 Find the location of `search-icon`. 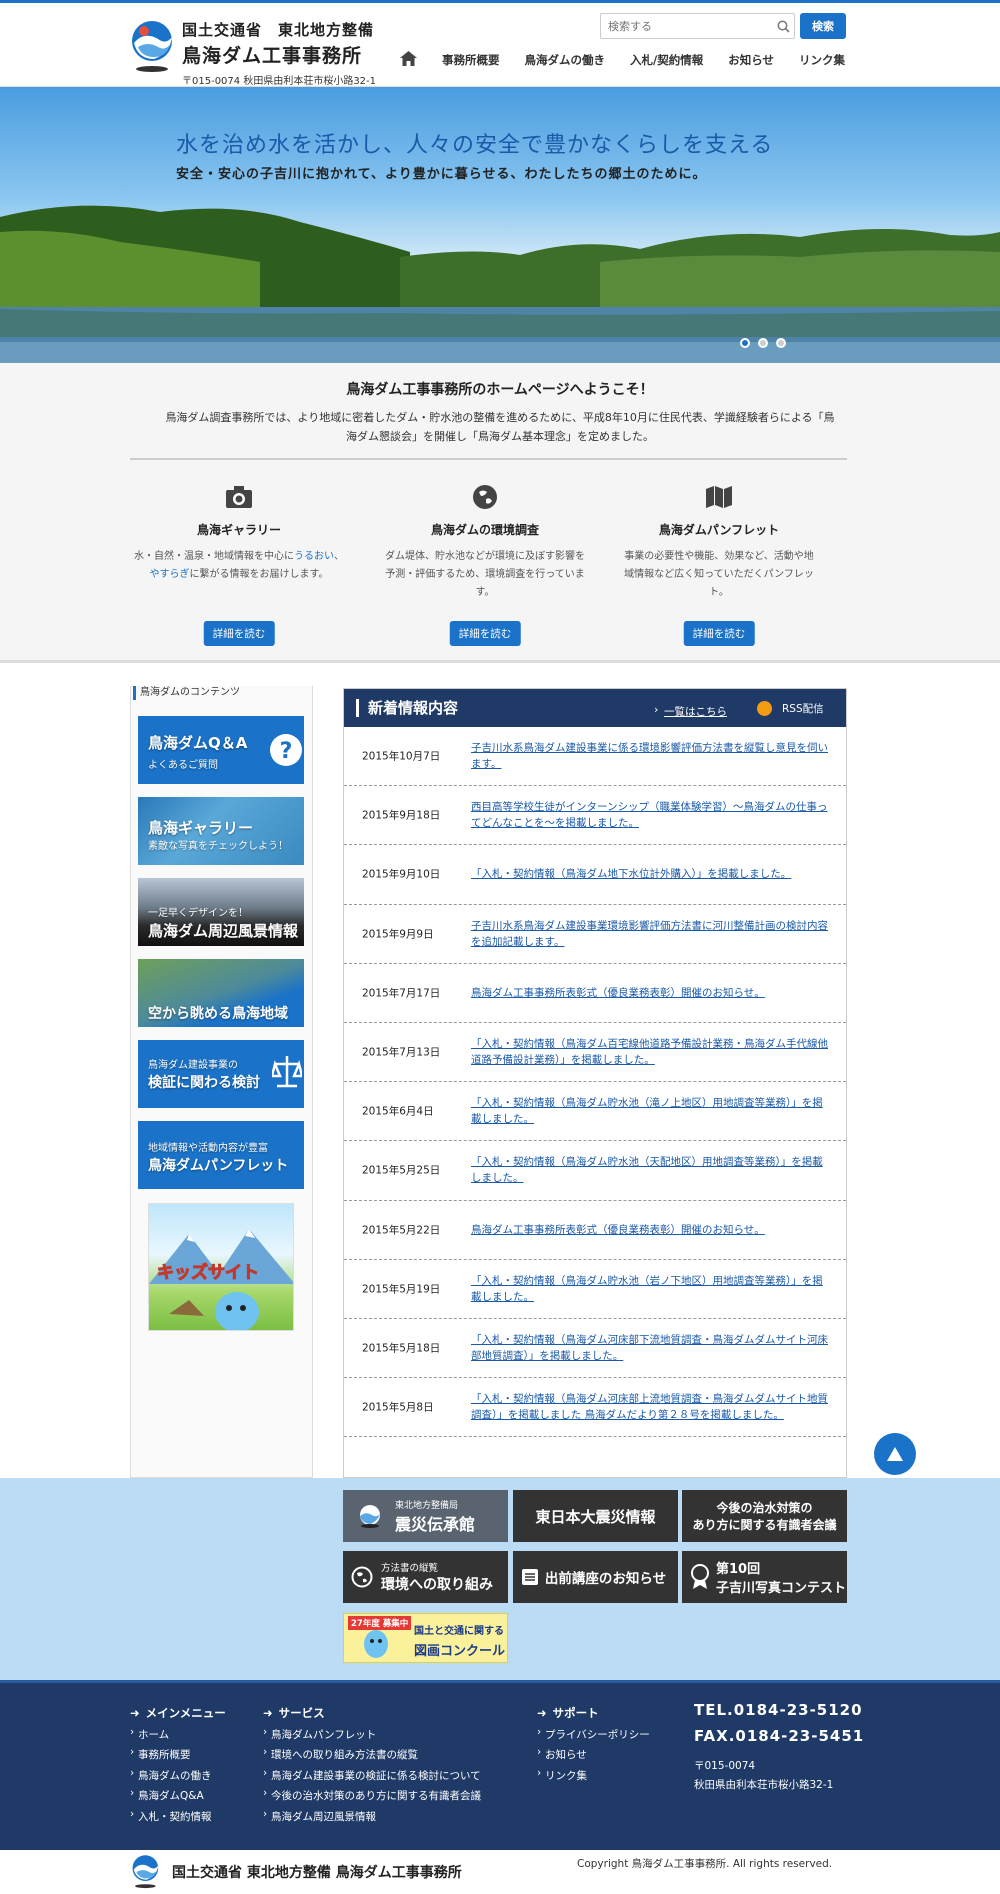

search-icon is located at coordinates (783, 26).